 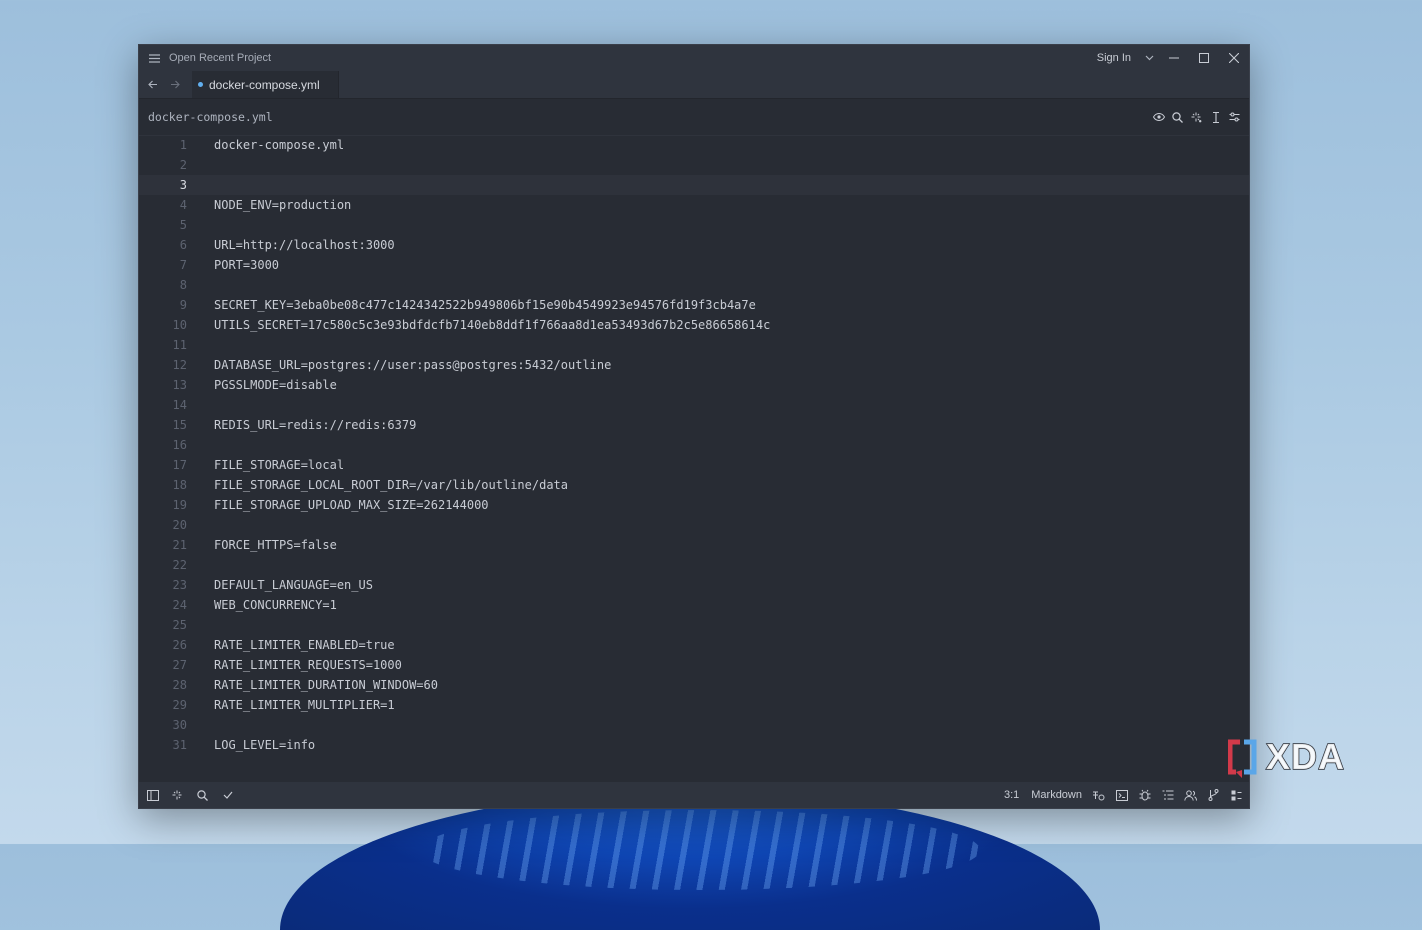 What do you see at coordinates (1114, 58) in the screenshot?
I see `sign-in-button: Sign In` at bounding box center [1114, 58].